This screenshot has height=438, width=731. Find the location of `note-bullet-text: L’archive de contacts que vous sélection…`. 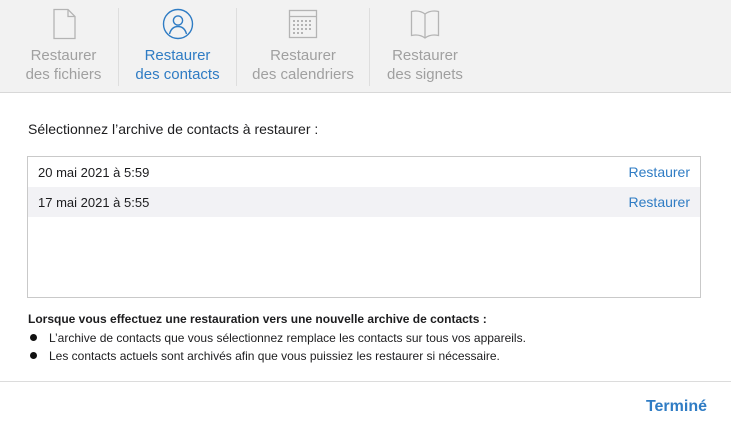

note-bullet-text: L’archive de contacts que vous sélection… is located at coordinates (287, 338).